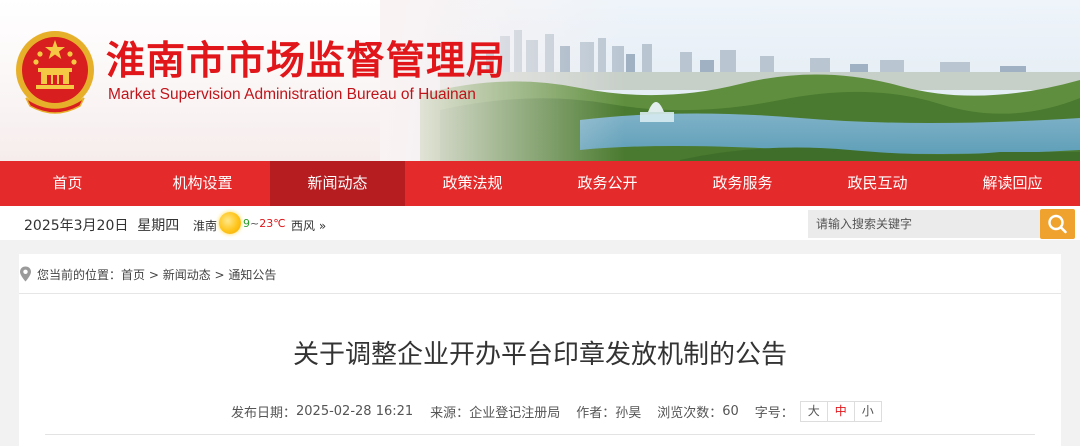 The height and width of the screenshot is (446, 1080). I want to click on weather-more-link: », so click(322, 226).